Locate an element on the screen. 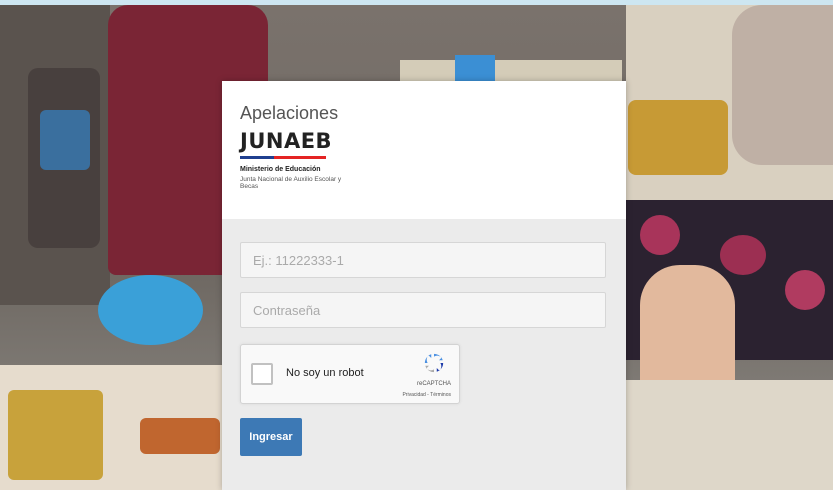 The image size is (833, 490). recaptcha-links: Privacidad - Términos is located at coordinates (426, 395).